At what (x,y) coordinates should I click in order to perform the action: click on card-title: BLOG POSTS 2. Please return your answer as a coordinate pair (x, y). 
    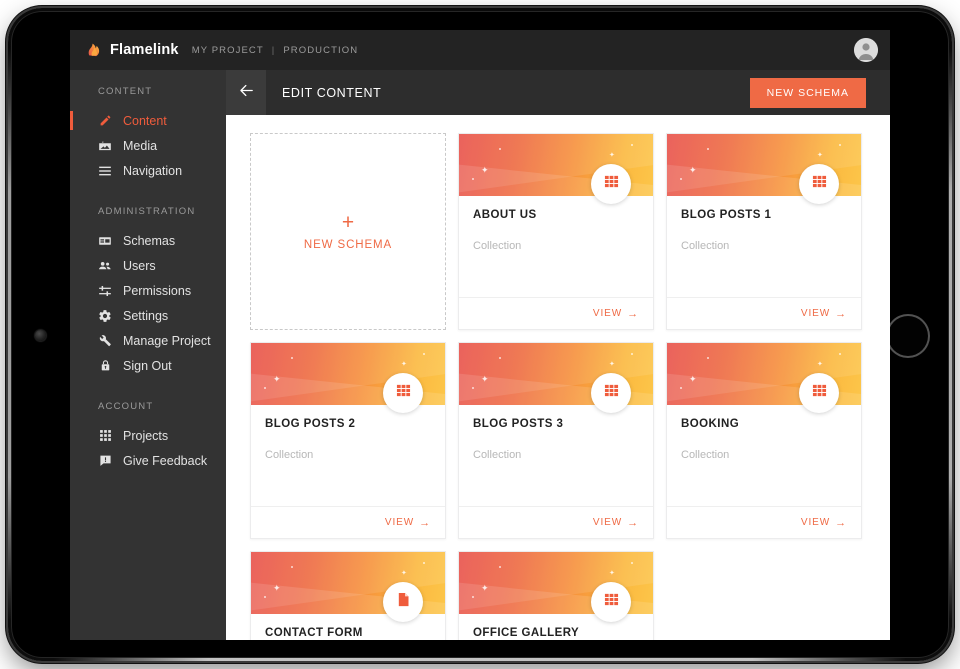
    Looking at the image, I should click on (310, 424).